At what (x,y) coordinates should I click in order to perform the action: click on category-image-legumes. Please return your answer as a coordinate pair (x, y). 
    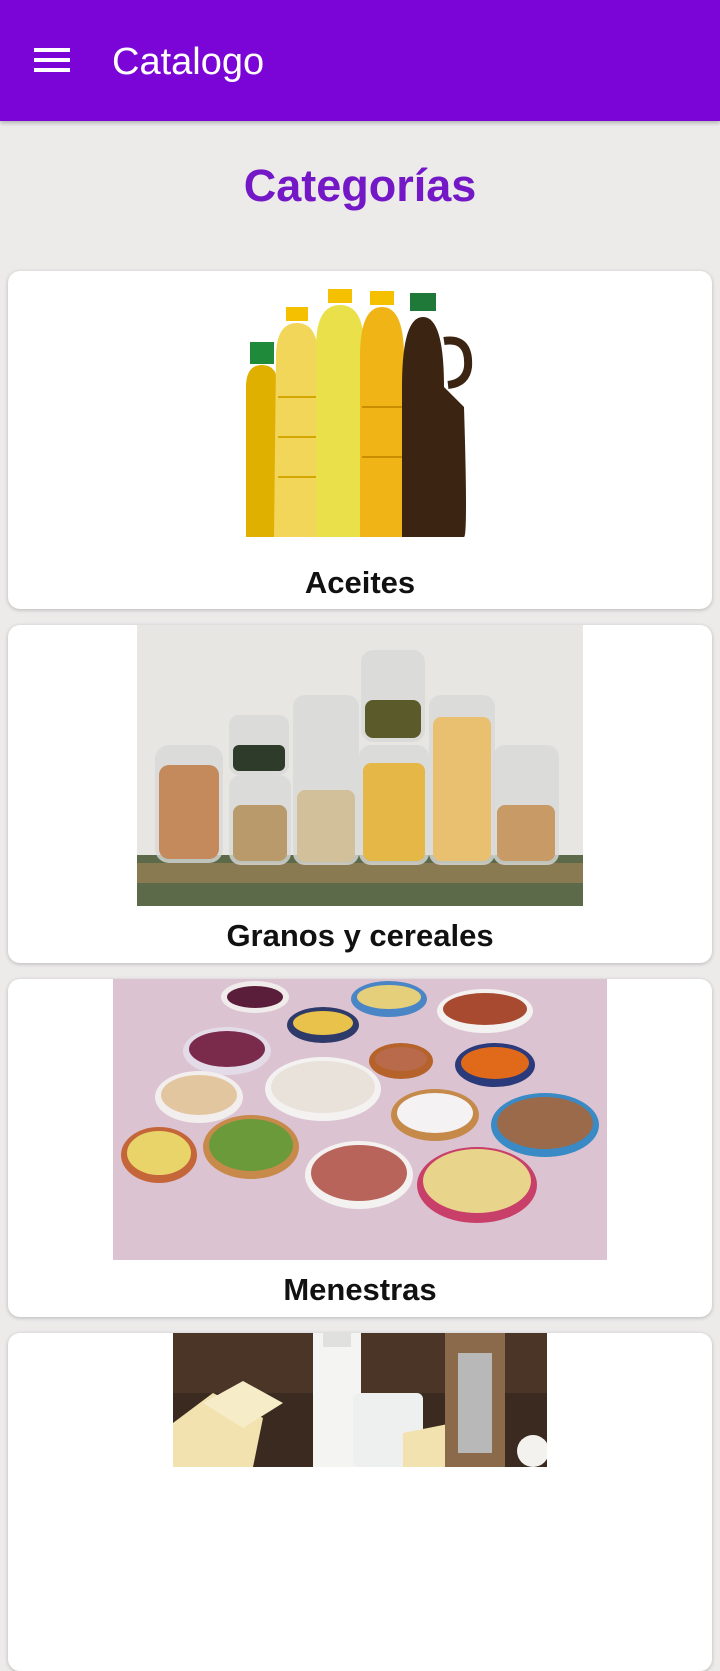
    Looking at the image, I should click on (360, 1119).